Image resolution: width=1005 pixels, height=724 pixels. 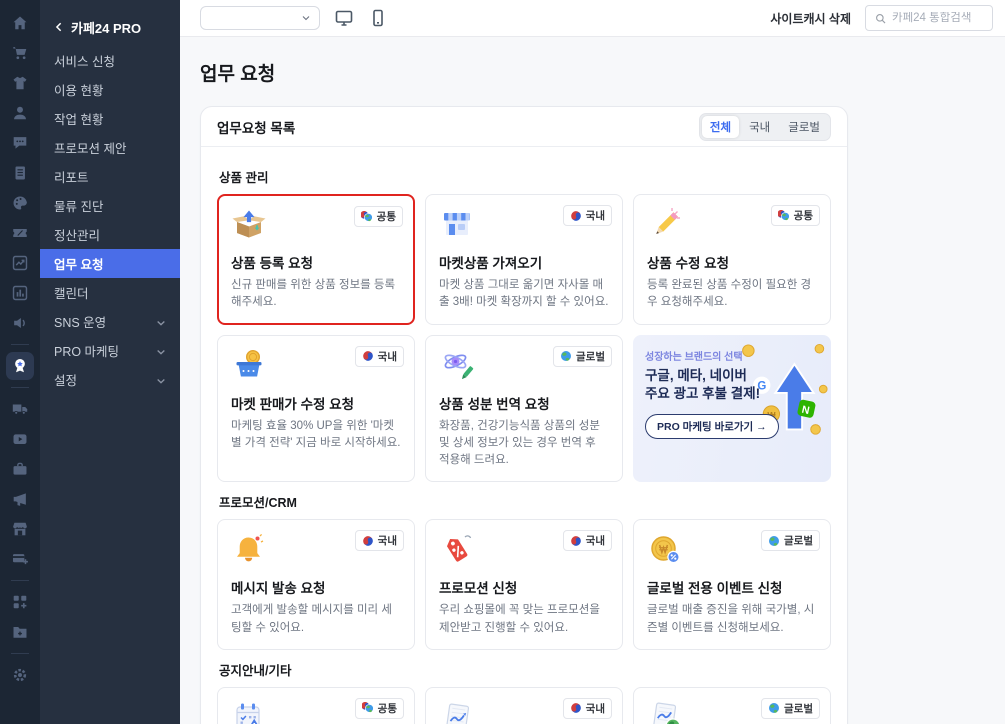 What do you see at coordinates (313, 294) in the screenshot?
I see `card-description: 신규 판매를 위한 상품 정보를 등록해주세요.` at bounding box center [313, 294].